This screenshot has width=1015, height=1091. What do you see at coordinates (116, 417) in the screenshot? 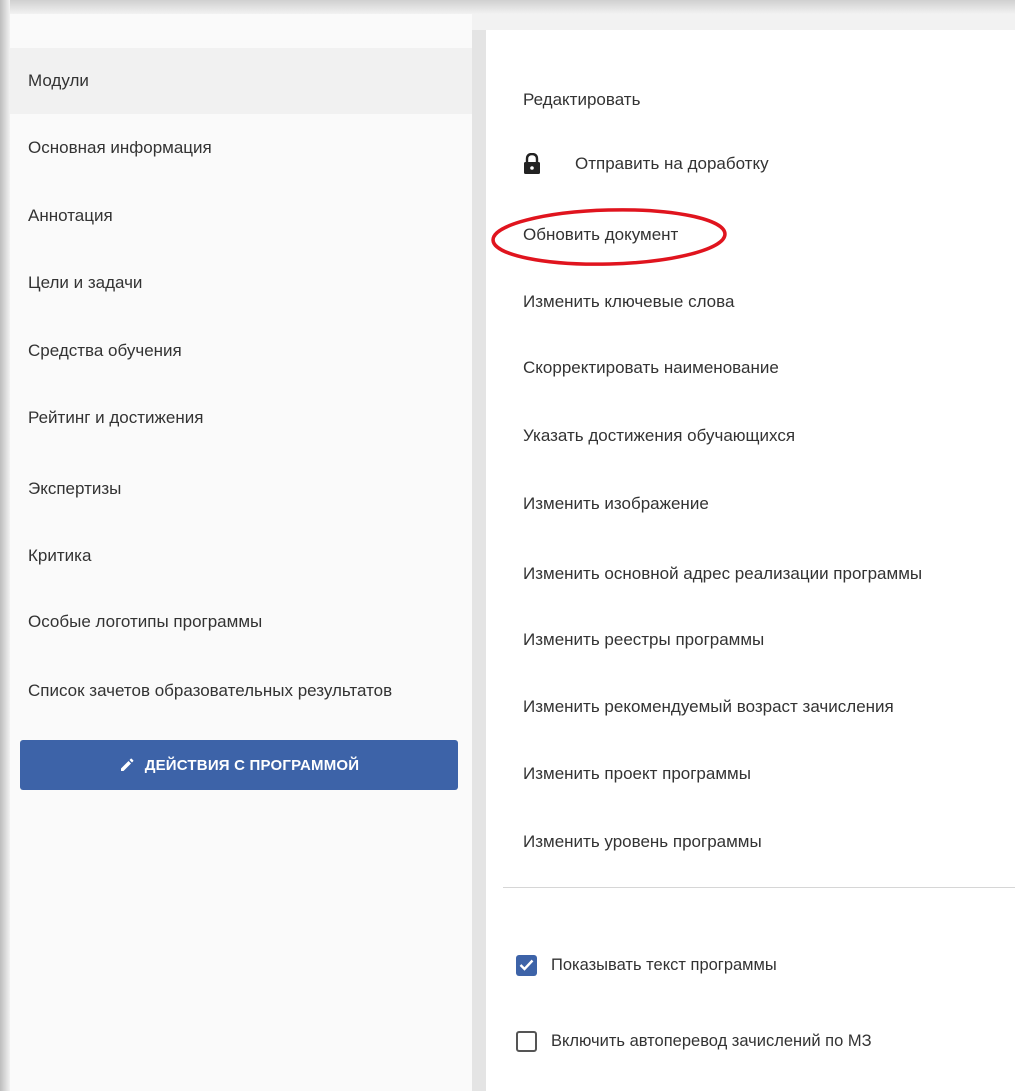
I see `sidebar-item-label: Рейтинг и достижения` at bounding box center [116, 417].